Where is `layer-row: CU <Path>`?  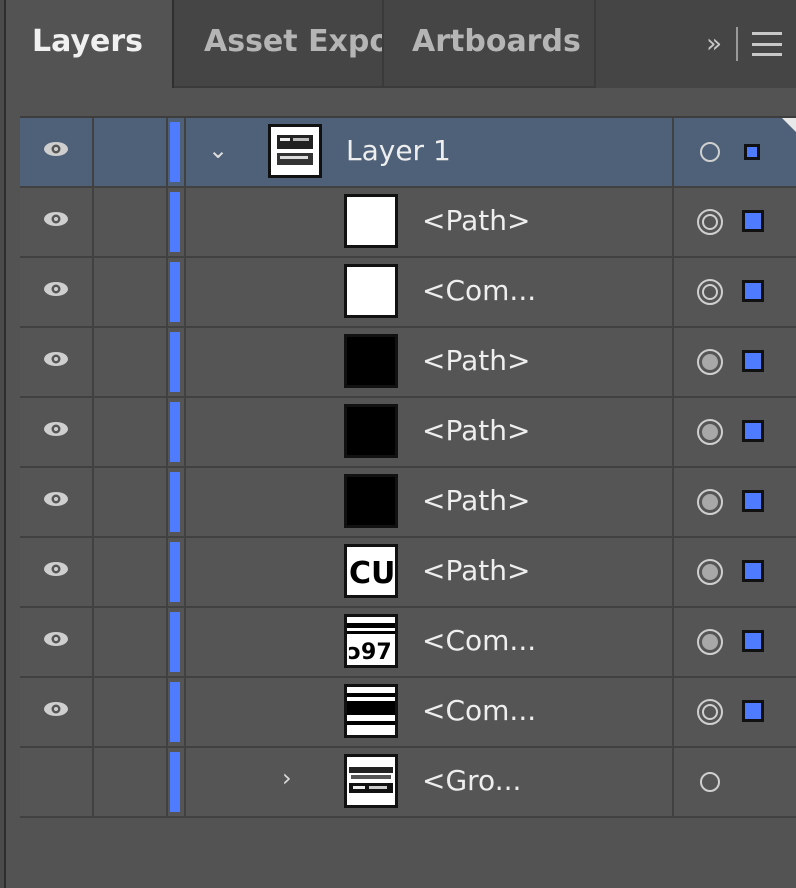 layer-row: CU <Path> is located at coordinates (408, 573).